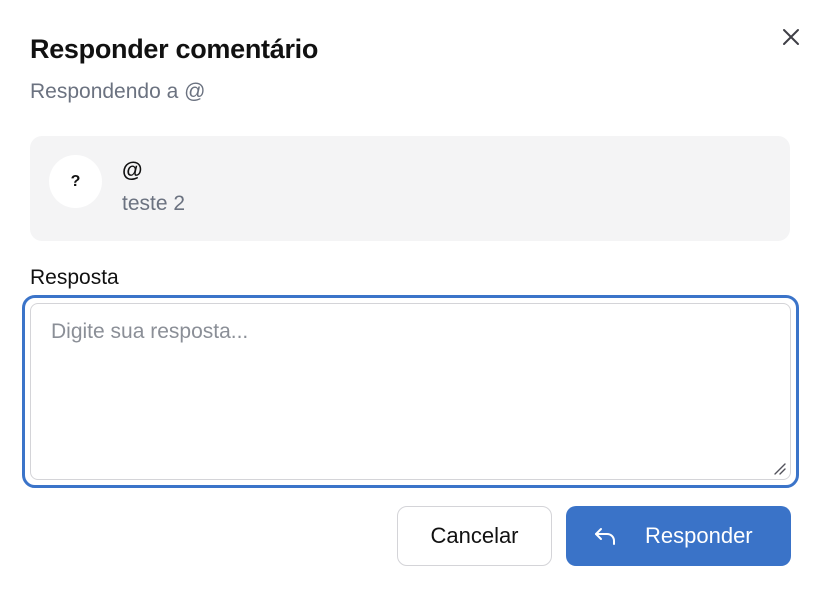 This screenshot has width=826, height=594. I want to click on dialog-title: Responder comentário, so click(174, 49).